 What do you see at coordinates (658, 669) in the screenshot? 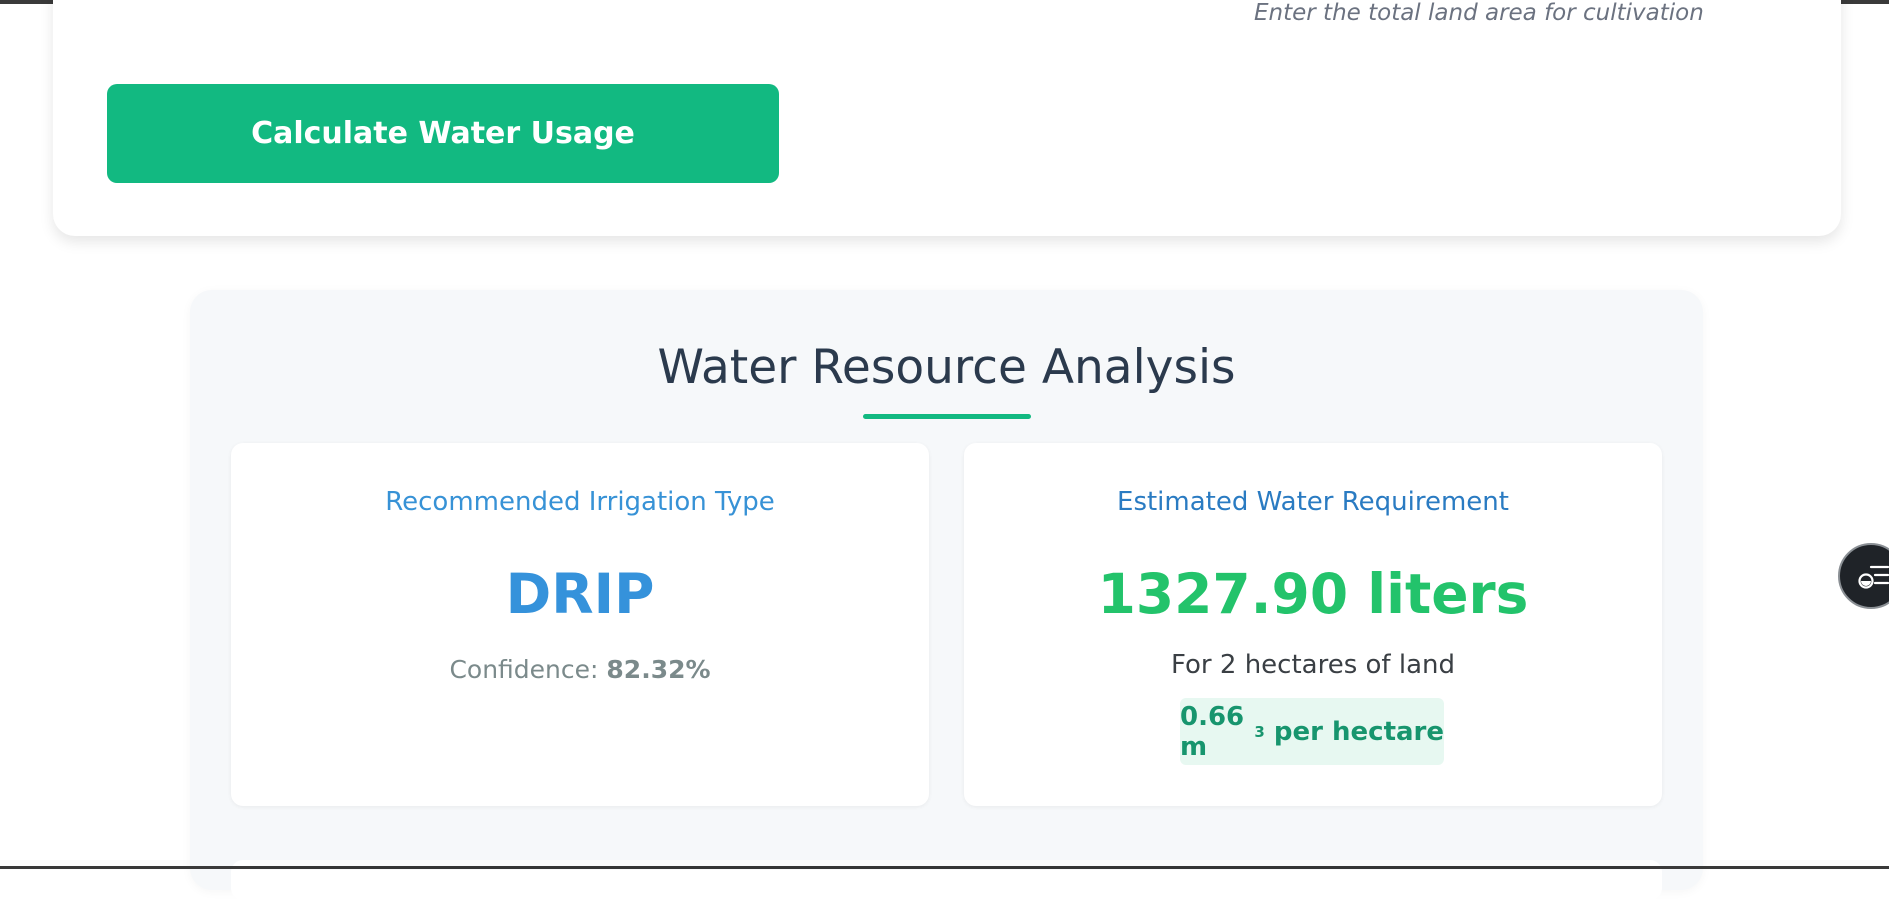
I see `confidence-value: 82.32%` at bounding box center [658, 669].